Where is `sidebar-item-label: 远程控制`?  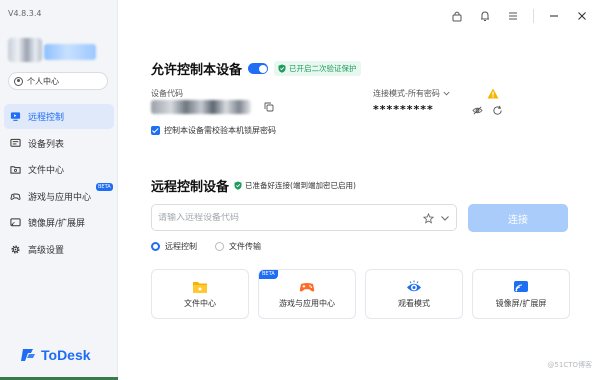
sidebar-item-label: 远程控制 is located at coordinates (46, 118).